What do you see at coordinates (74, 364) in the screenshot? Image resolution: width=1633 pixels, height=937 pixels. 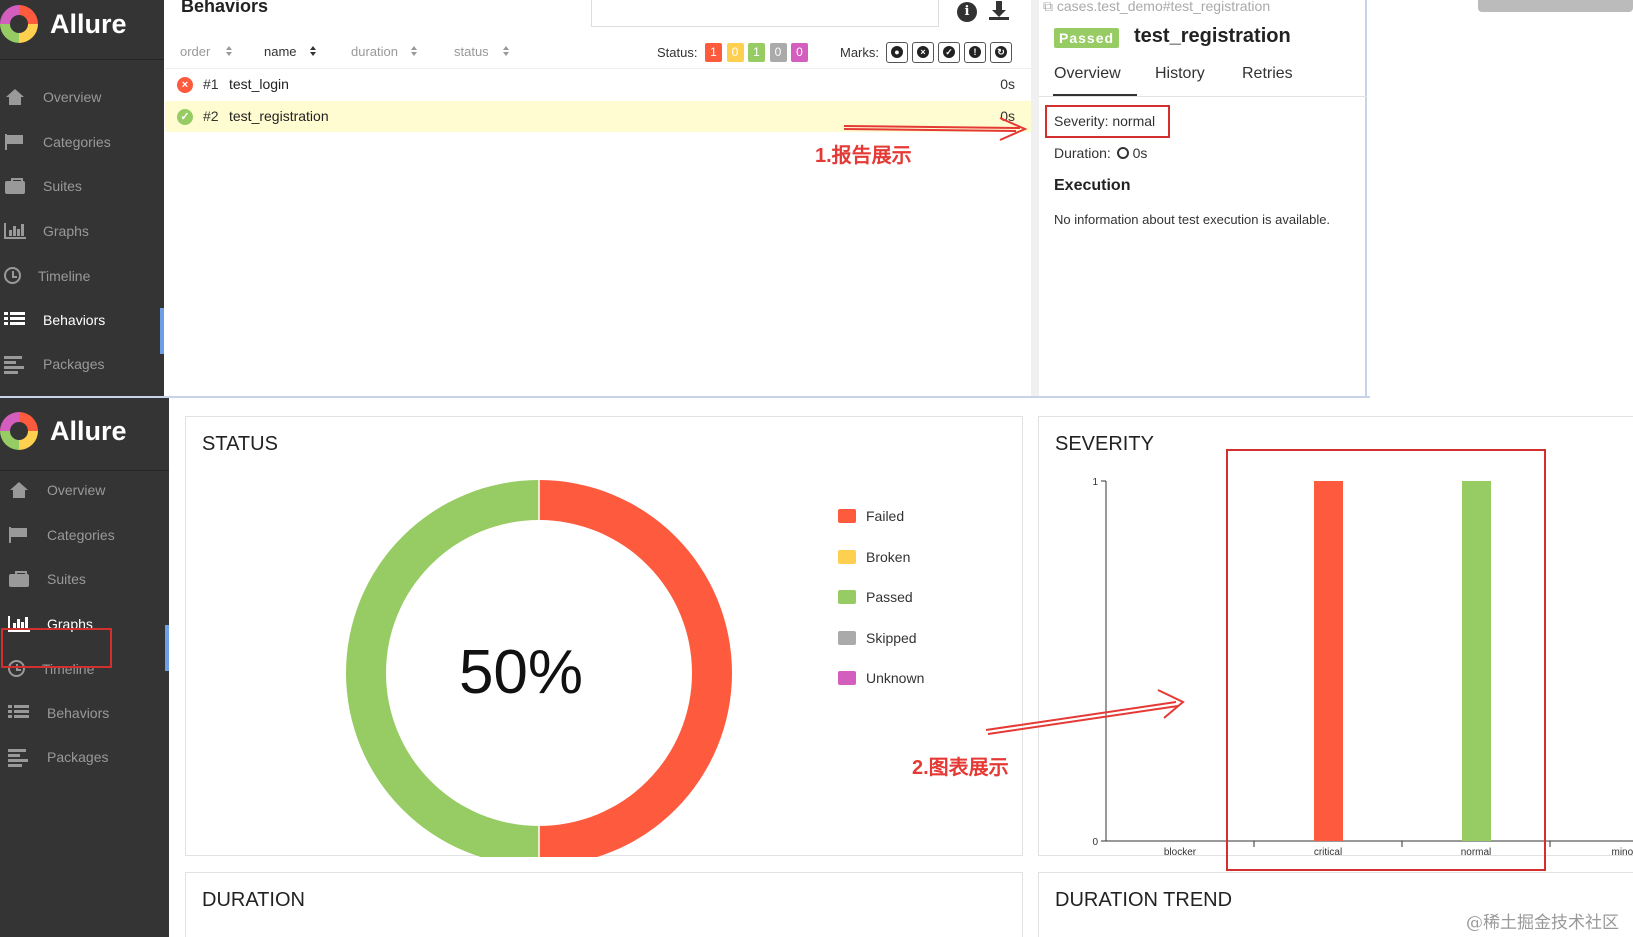 I see `sidebar-item-label: Packages` at bounding box center [74, 364].